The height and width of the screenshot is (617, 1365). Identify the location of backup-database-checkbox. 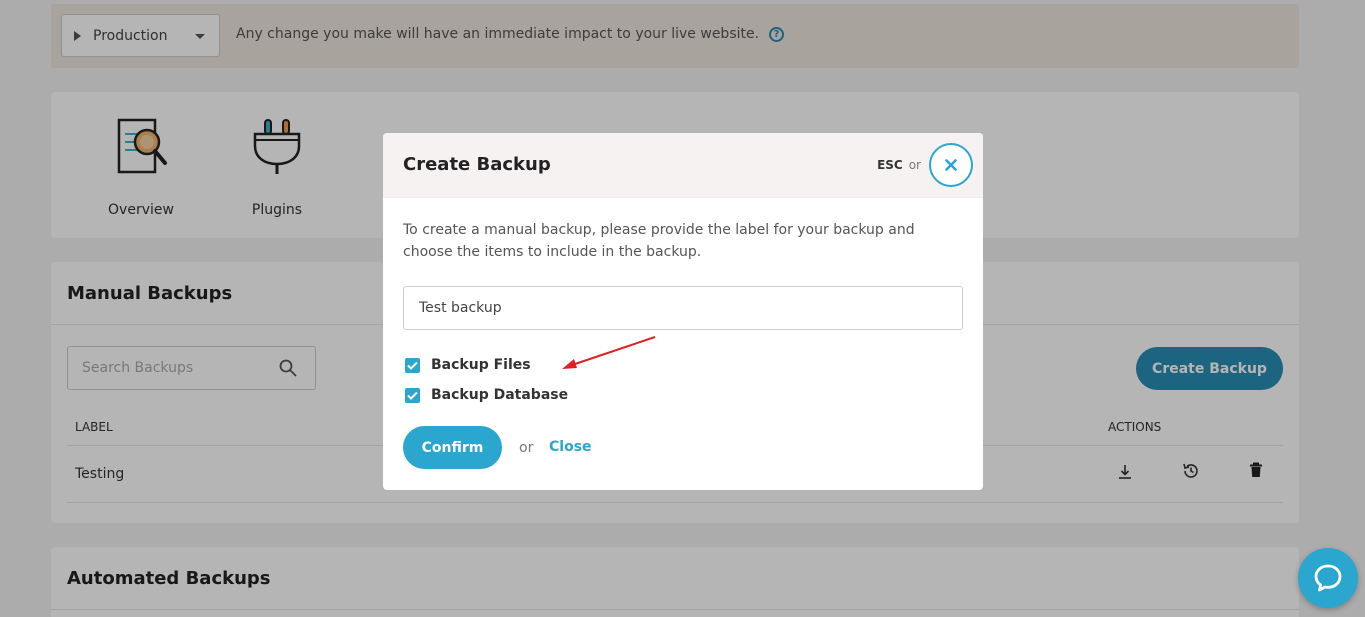
(412, 395).